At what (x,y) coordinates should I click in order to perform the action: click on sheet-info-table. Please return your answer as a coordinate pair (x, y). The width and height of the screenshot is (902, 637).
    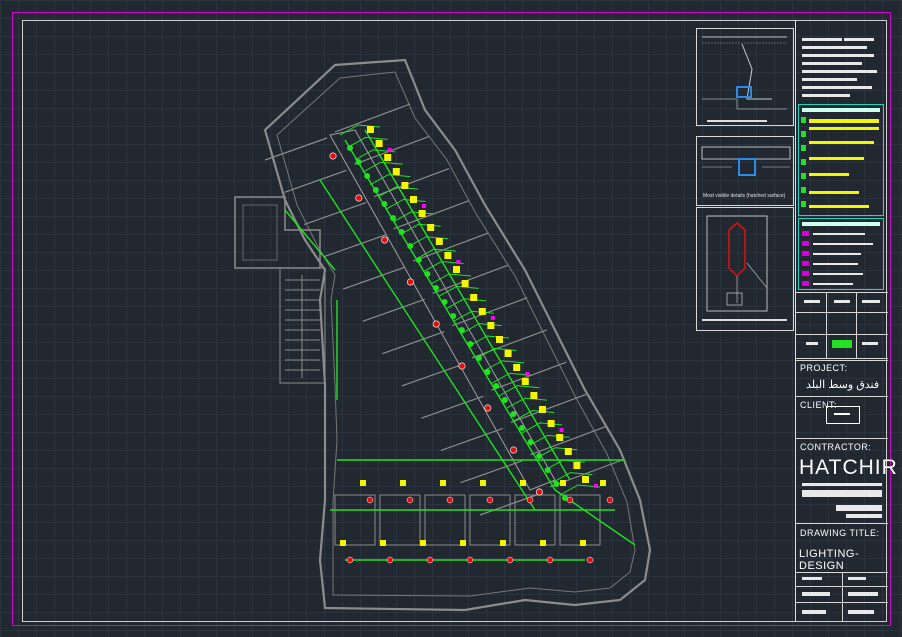
    Looking at the image, I should click on (842, 597).